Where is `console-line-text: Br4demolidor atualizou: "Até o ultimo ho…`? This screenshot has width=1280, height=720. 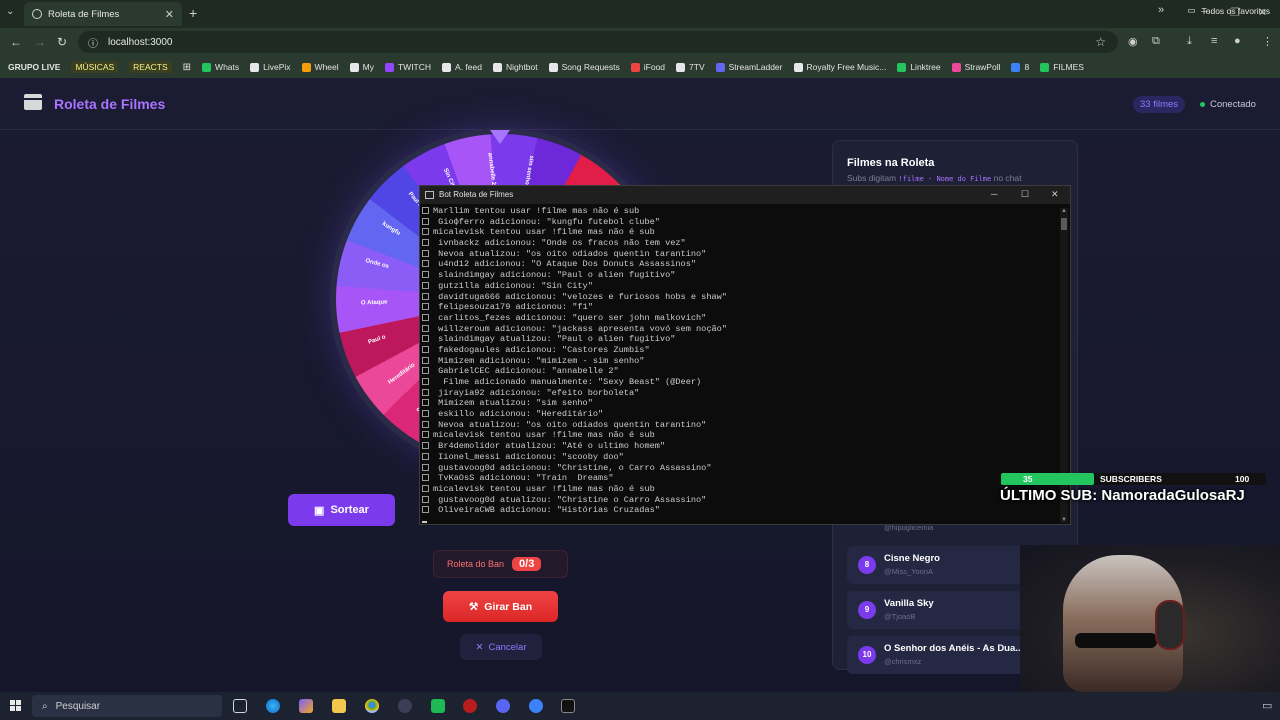 console-line-text: Br4demolidor atualizou: "Até o ultimo ho… is located at coordinates (549, 446).